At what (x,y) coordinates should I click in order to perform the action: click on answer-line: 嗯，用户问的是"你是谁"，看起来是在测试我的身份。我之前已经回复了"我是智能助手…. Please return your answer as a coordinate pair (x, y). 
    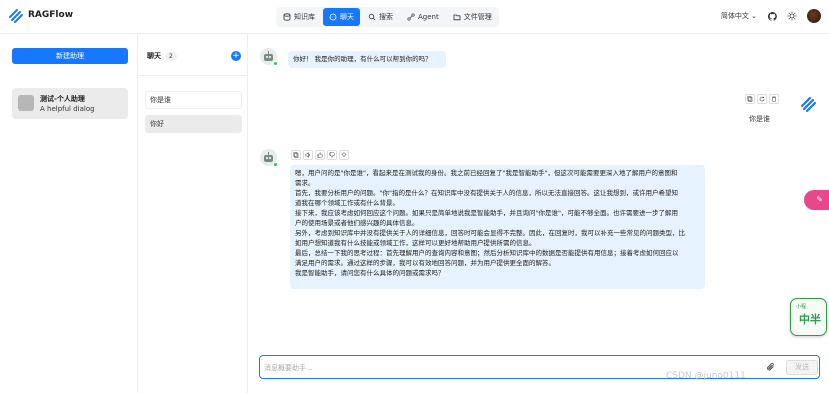
    Looking at the image, I should click on (486, 173).